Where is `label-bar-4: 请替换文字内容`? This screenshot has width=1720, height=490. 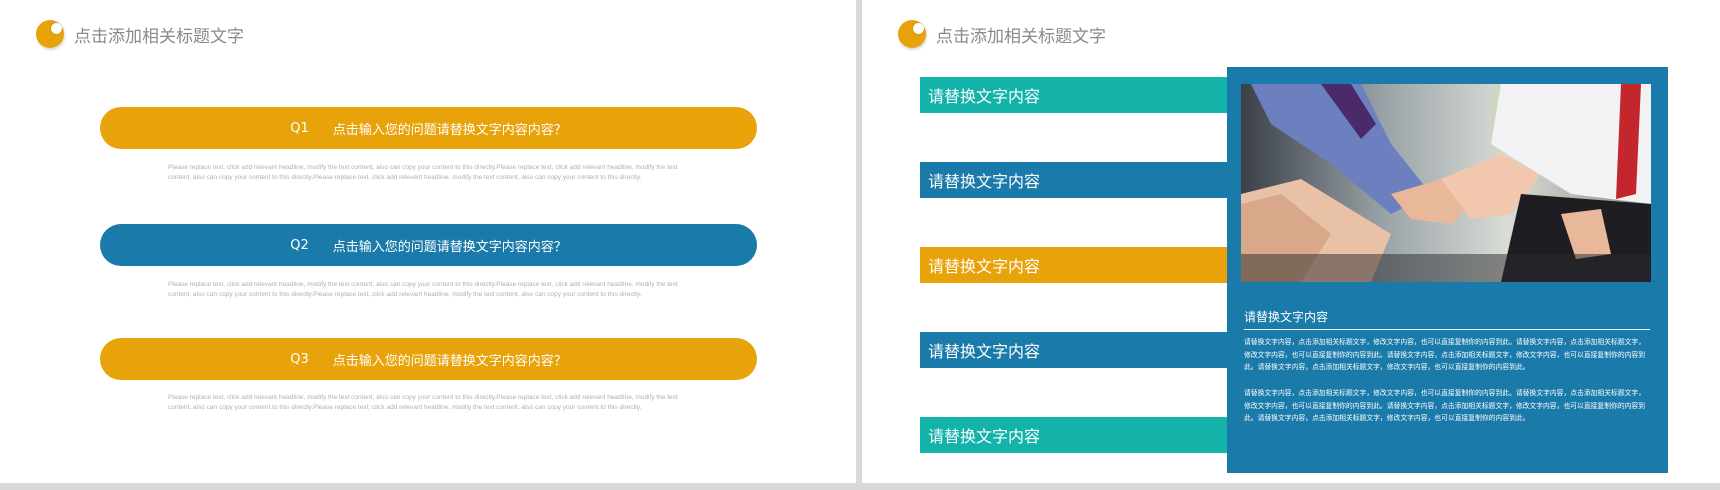
label-bar-4: 请替换文字内容 is located at coordinates (1073, 350).